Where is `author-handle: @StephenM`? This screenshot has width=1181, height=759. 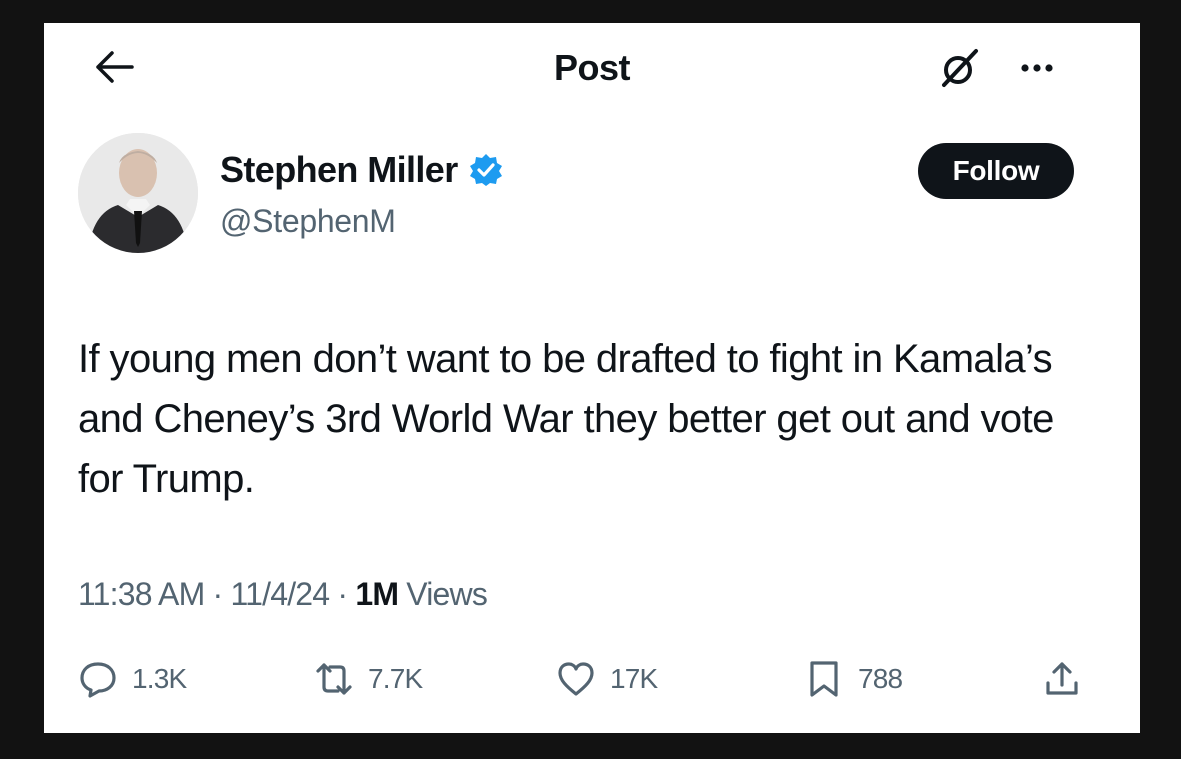
author-handle: @StephenM is located at coordinates (308, 221).